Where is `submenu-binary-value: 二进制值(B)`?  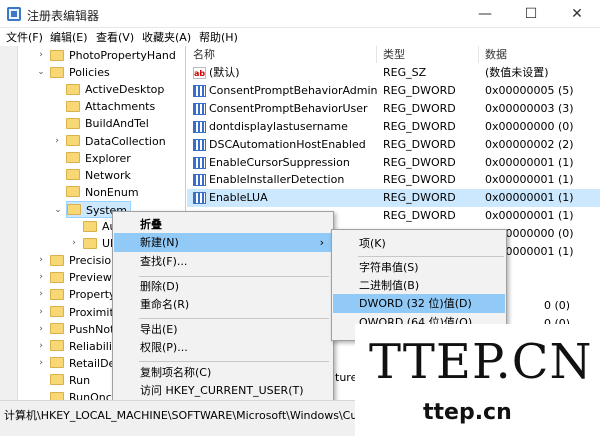 submenu-binary-value: 二进制值(B) is located at coordinates (419, 285).